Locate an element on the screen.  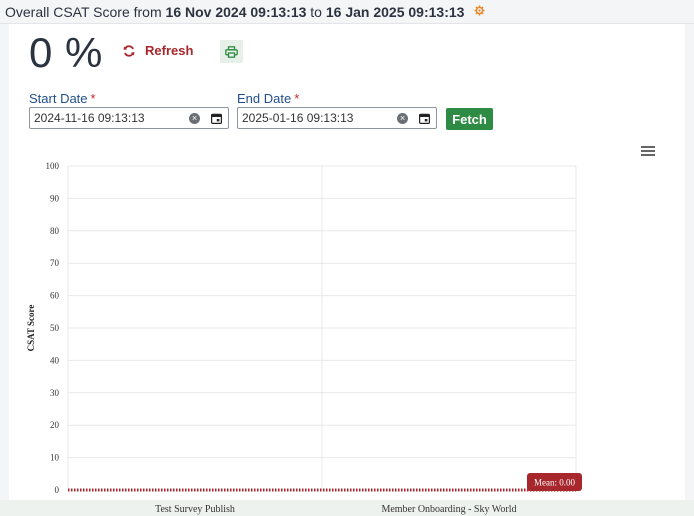
y-tick-label: 60 is located at coordinates (55, 296).